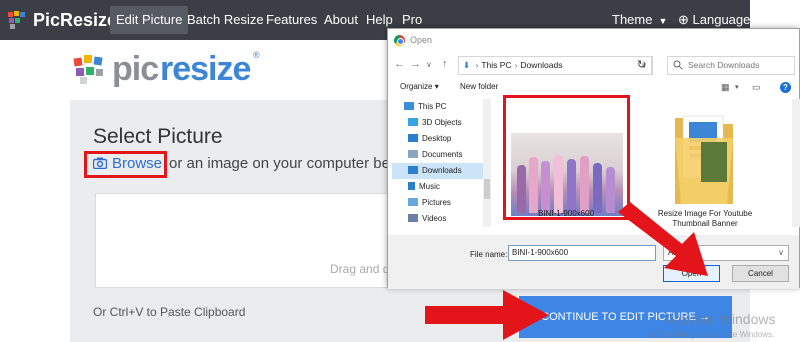  Describe the element at coordinates (756, 87) in the screenshot. I see `preview-pane-icon: ▭` at that location.